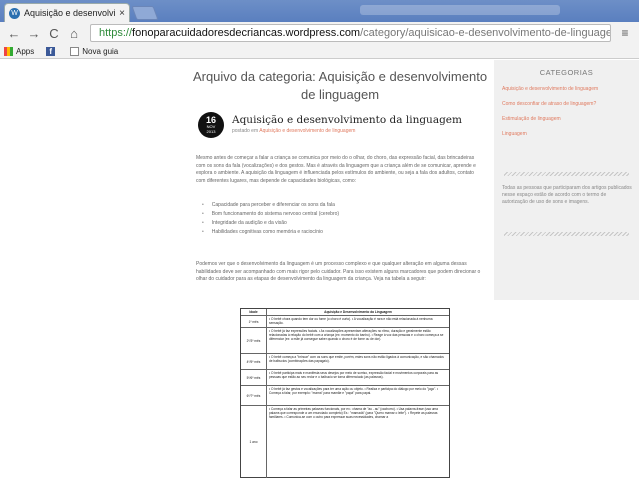  Describe the element at coordinates (254, 442) in the screenshot. I see `row-age: 1 ano` at that location.